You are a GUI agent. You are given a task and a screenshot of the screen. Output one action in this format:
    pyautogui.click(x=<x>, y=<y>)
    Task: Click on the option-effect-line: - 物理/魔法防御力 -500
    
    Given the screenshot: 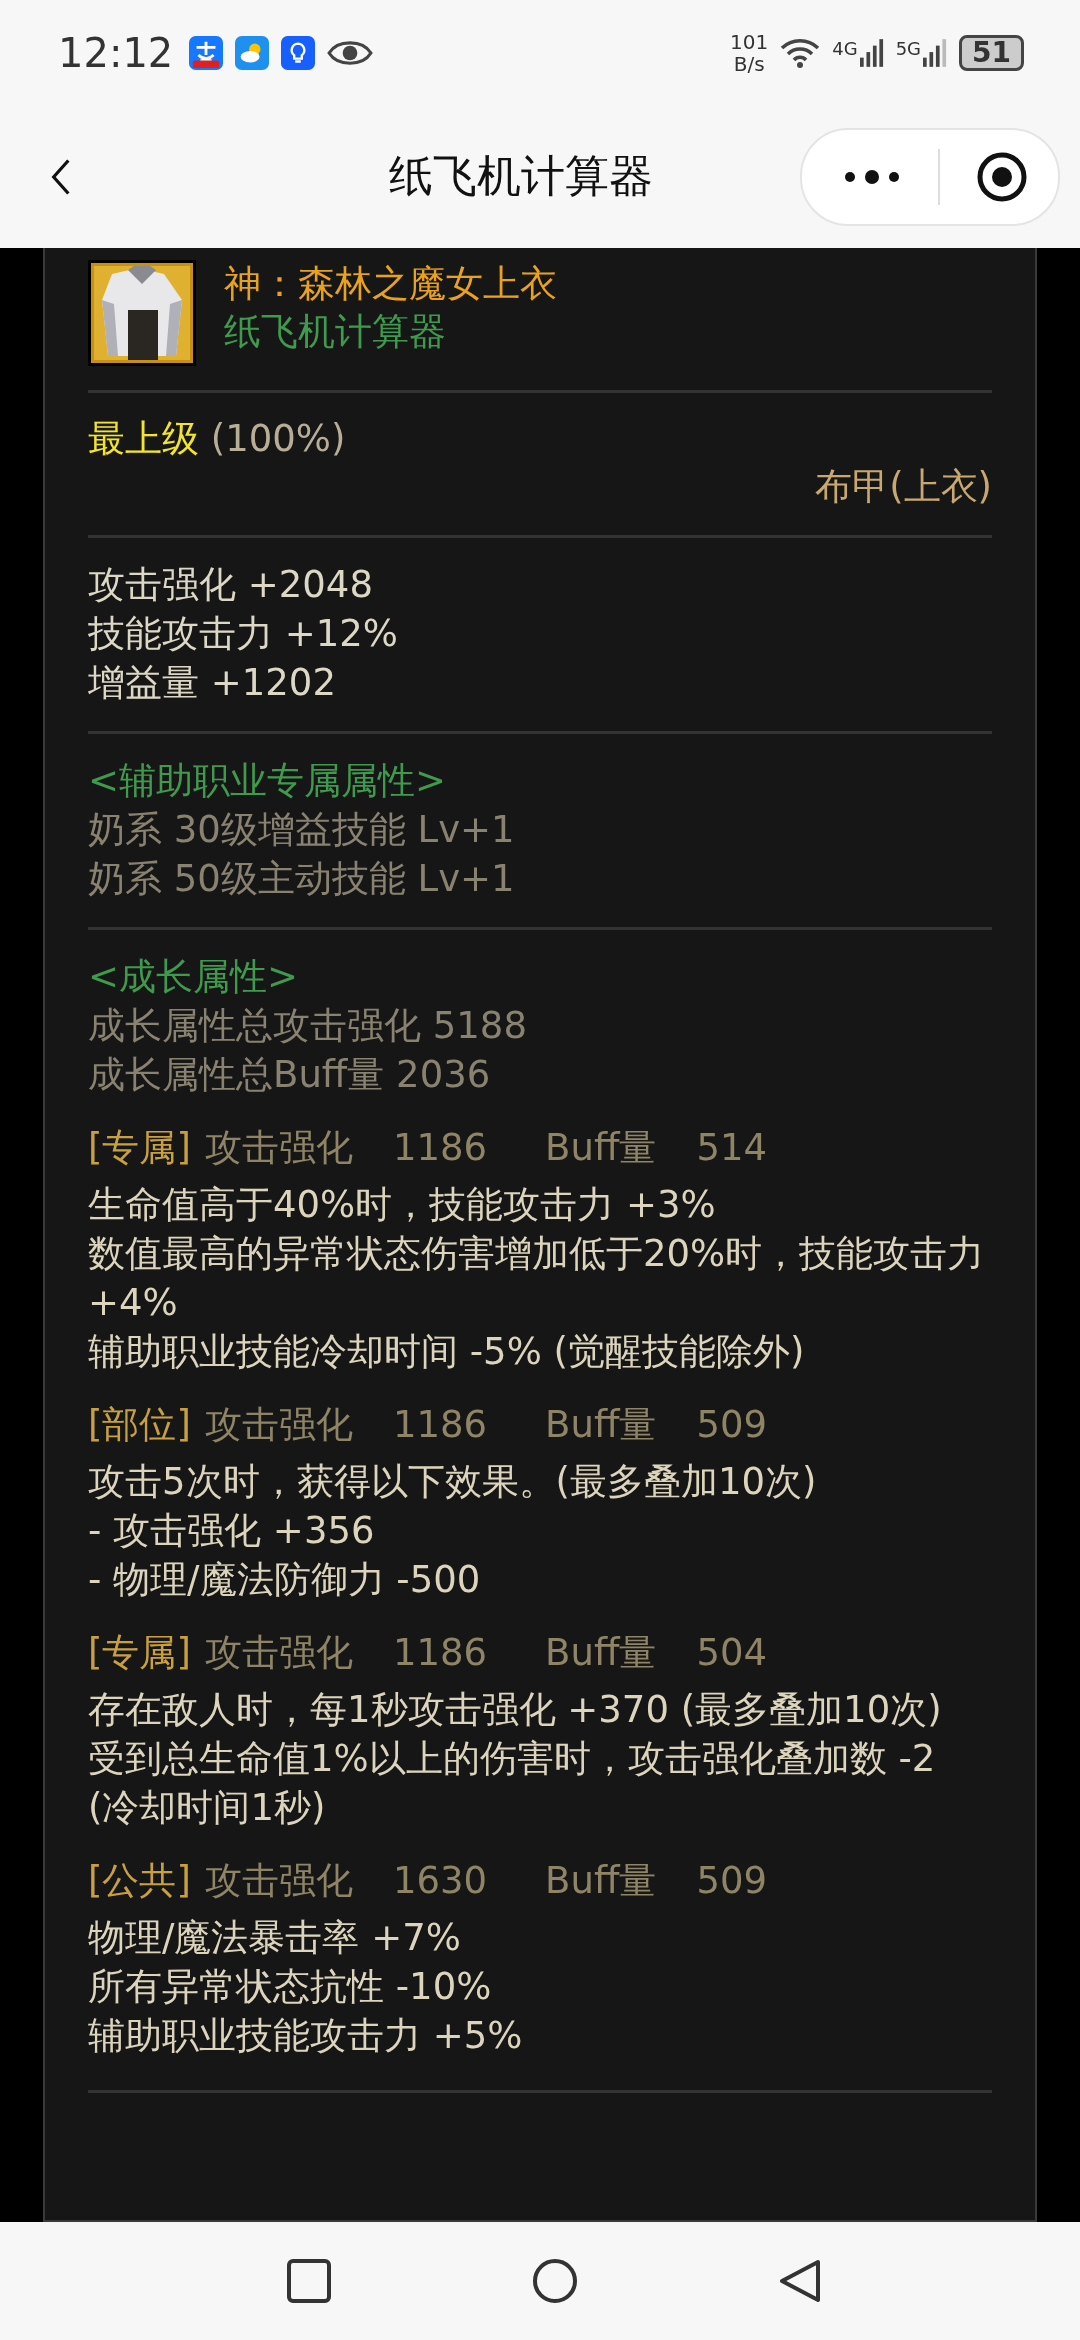 What is the action you would take?
    pyautogui.click(x=285, y=1580)
    